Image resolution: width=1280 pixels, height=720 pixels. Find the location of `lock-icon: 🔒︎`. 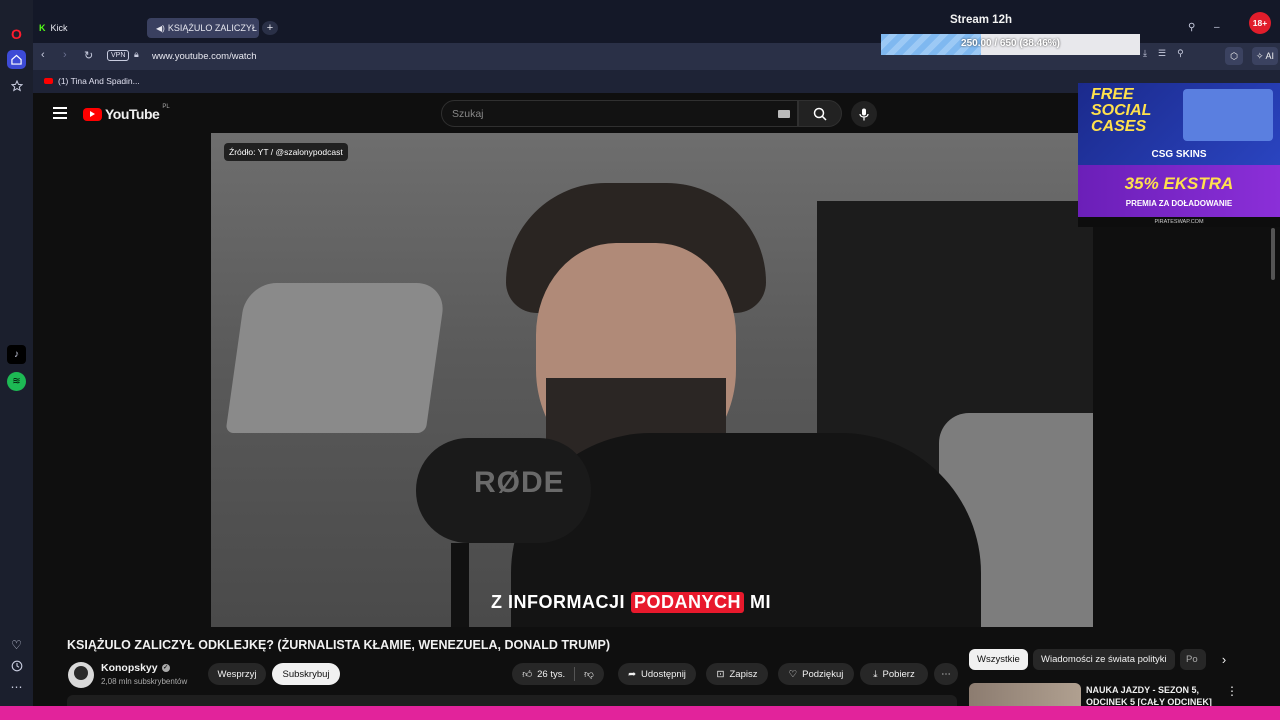

lock-icon: 🔒︎ is located at coordinates (136, 54).